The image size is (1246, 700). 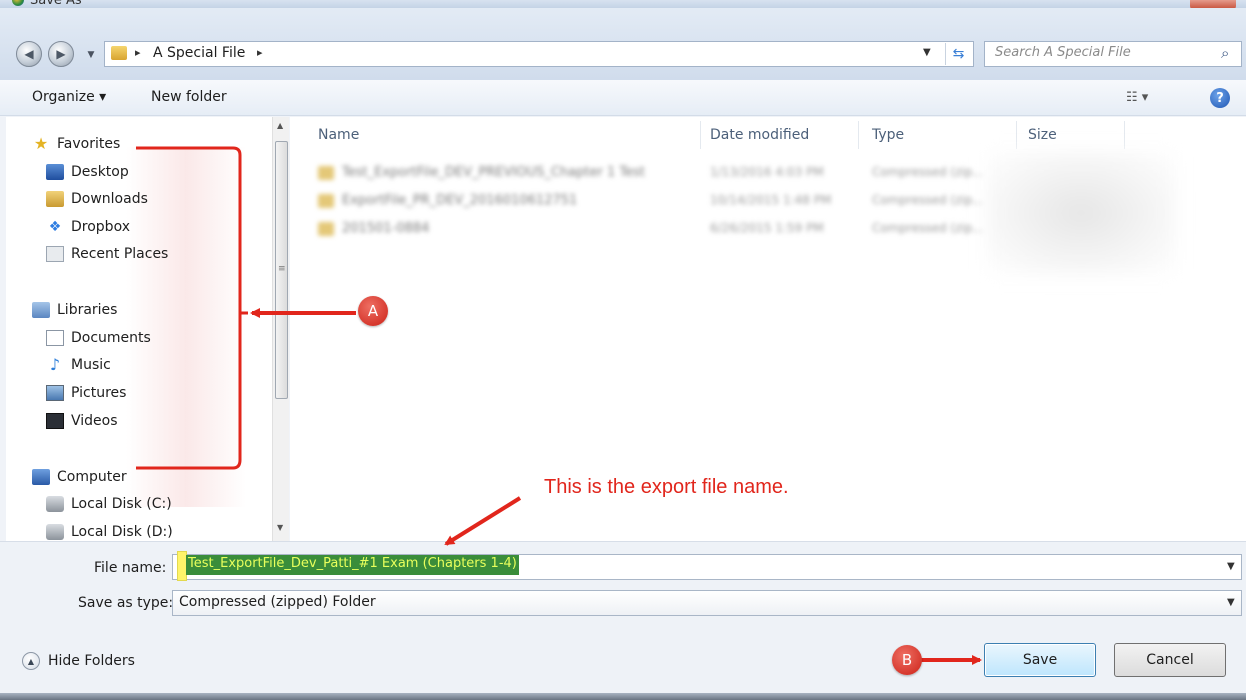 I want to click on grip-icon: ≡, so click(x=282, y=269).